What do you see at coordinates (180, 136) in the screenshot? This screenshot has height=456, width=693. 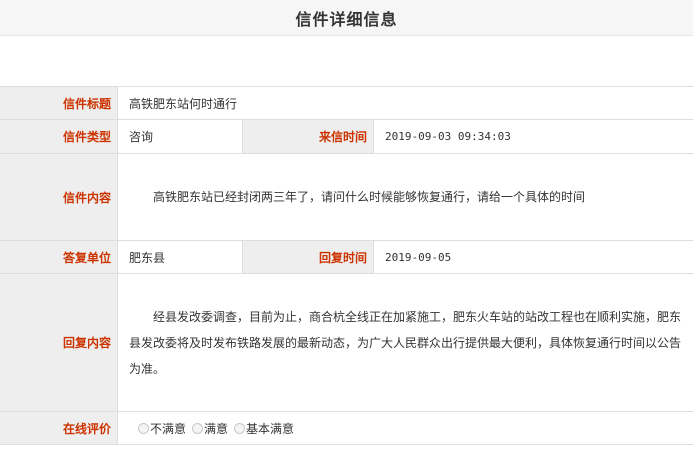 I see `type-value: 咨询` at bounding box center [180, 136].